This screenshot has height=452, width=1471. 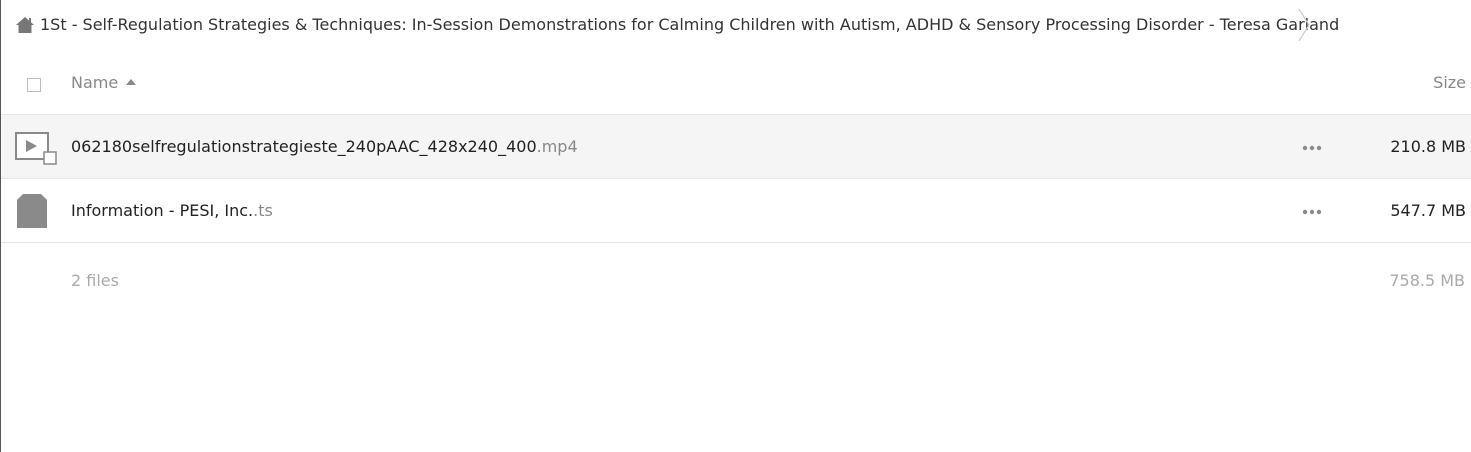 What do you see at coordinates (1304, 25) in the screenshot?
I see `breadcrumb-separator-icon` at bounding box center [1304, 25].